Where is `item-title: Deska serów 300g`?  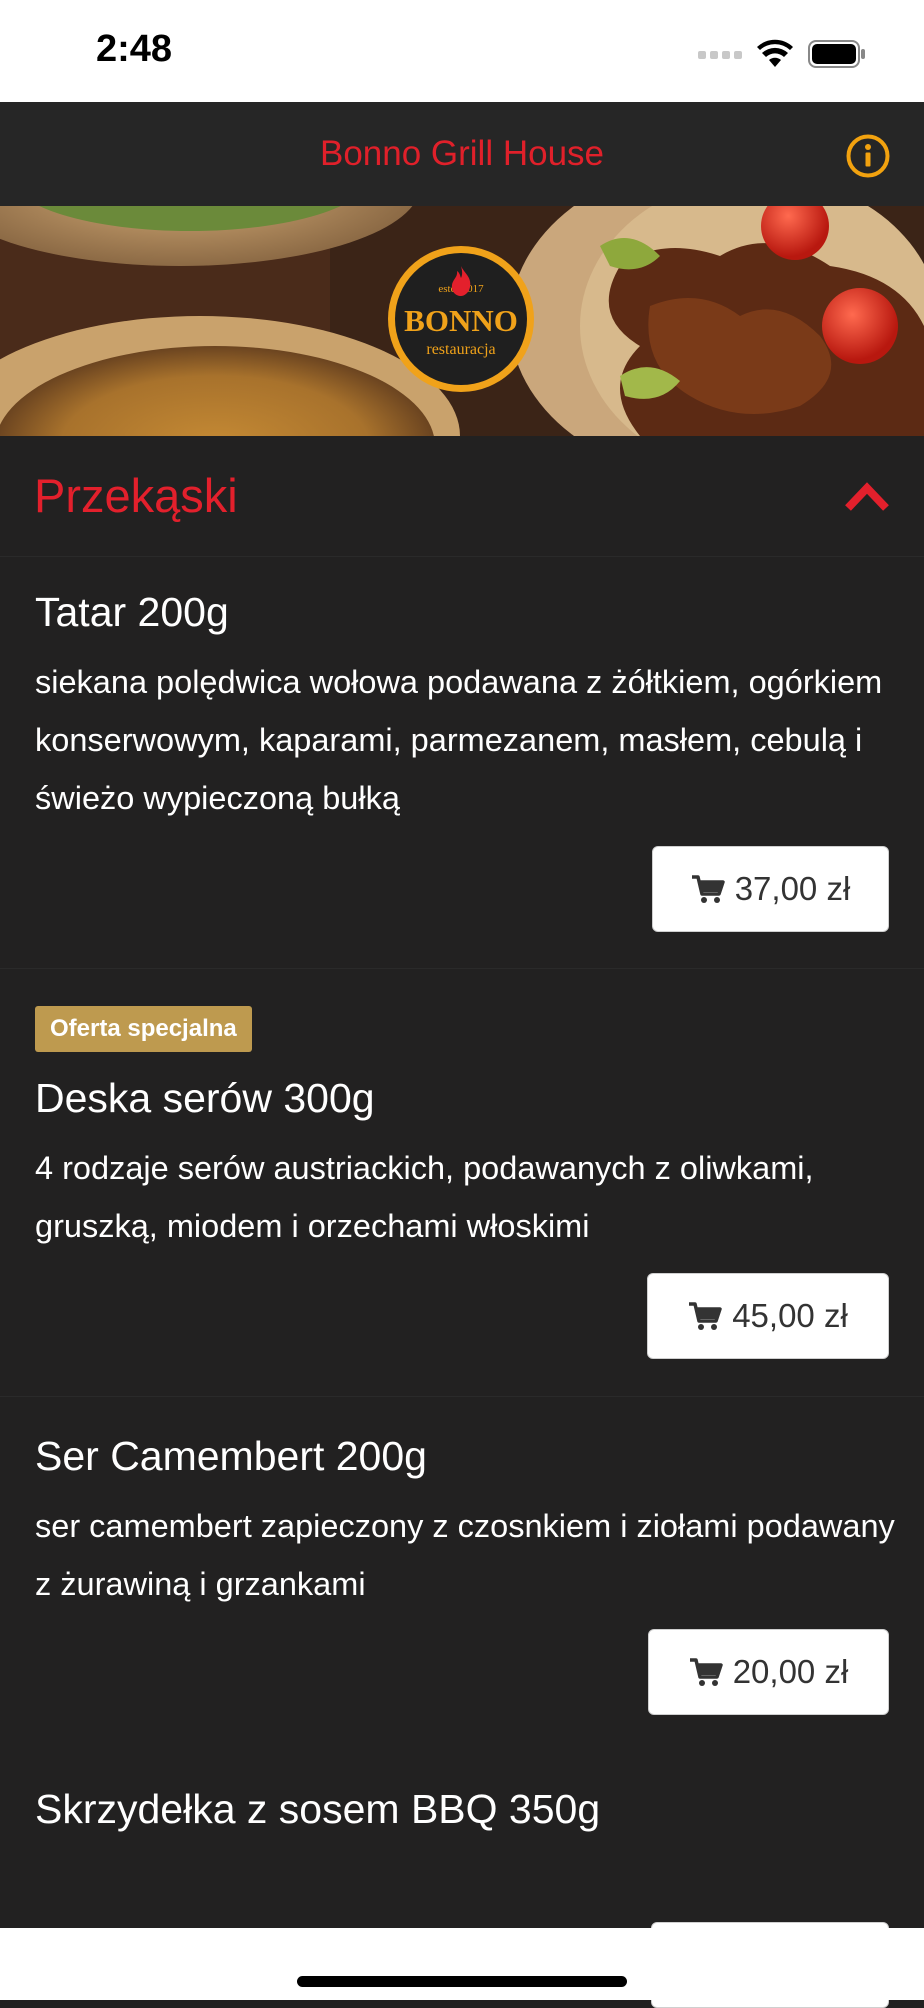 item-title: Deska serów 300g is located at coordinates (205, 1098).